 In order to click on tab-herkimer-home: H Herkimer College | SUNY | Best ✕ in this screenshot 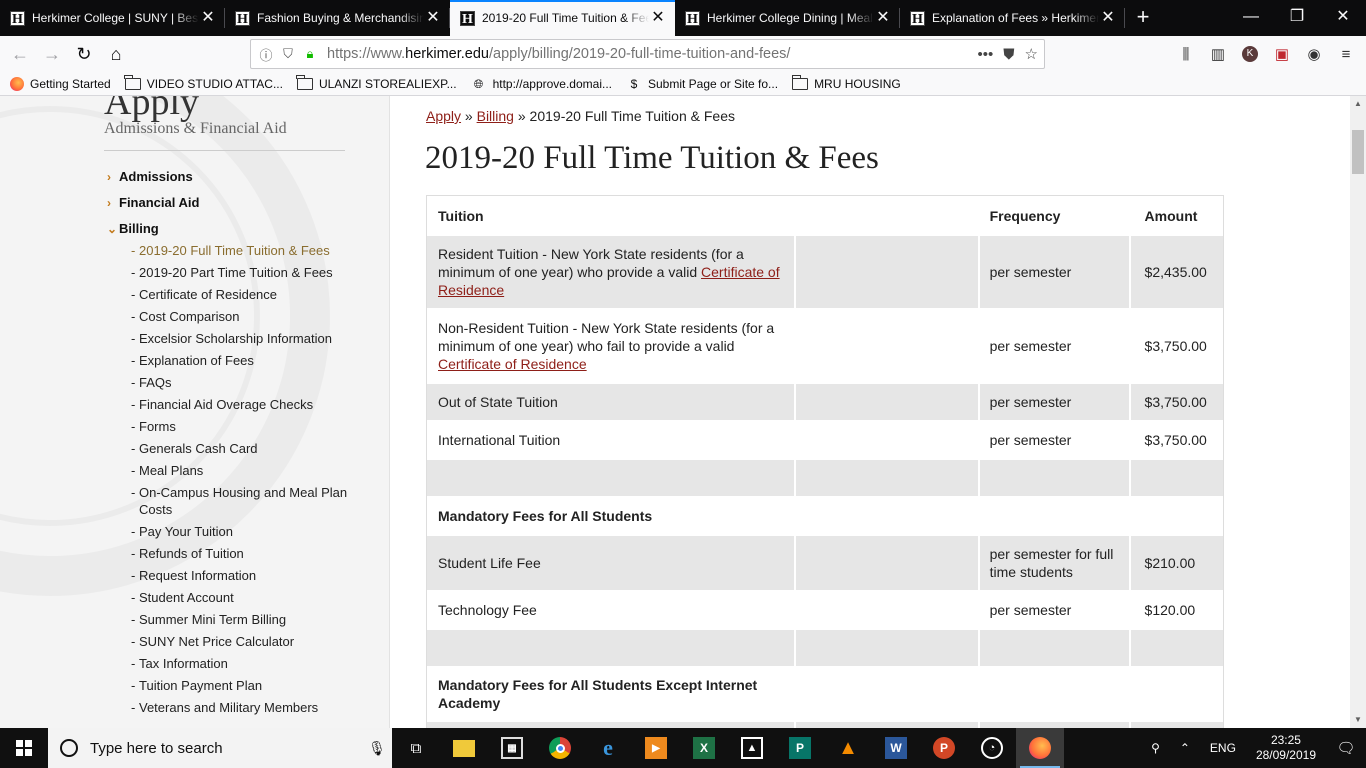, I will do `click(112, 18)`.